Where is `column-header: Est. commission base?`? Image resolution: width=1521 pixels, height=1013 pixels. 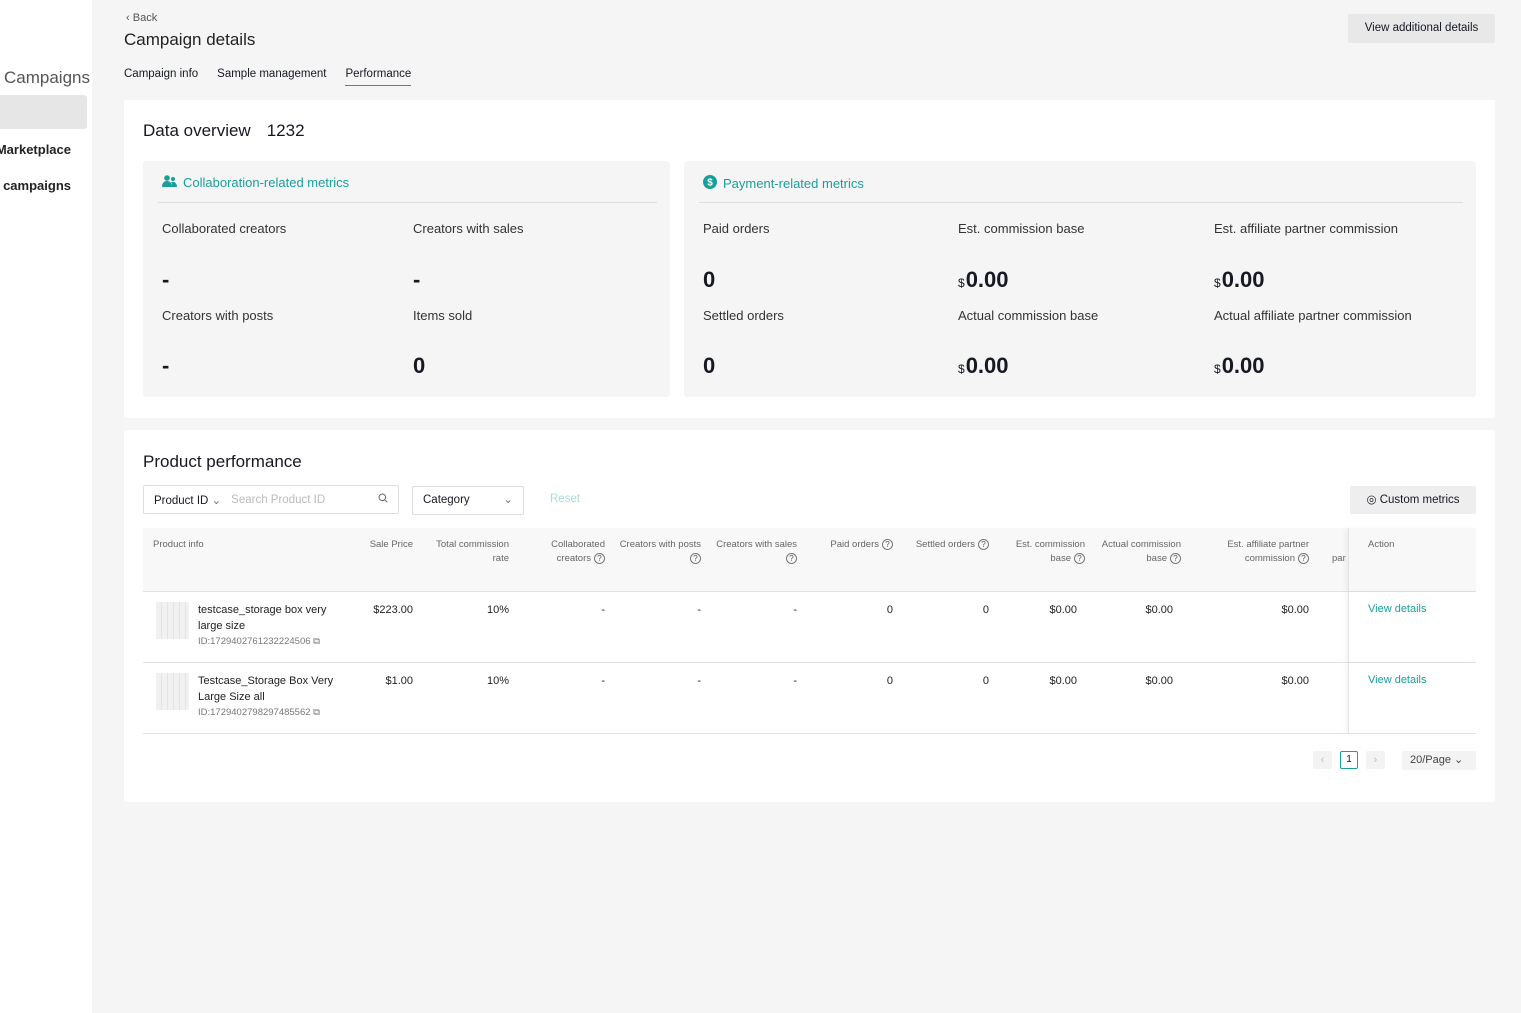 column-header: Est. commission base? is located at coordinates (1050, 551).